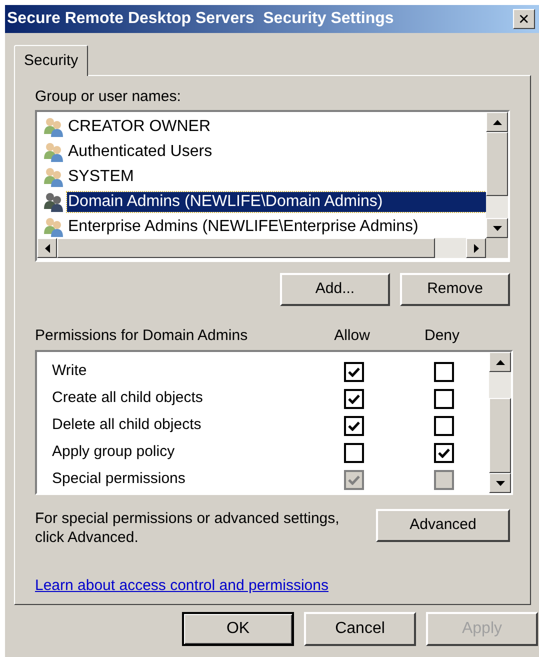 This screenshot has height=657, width=539. I want to click on user-action-button: Remove, so click(455, 289).